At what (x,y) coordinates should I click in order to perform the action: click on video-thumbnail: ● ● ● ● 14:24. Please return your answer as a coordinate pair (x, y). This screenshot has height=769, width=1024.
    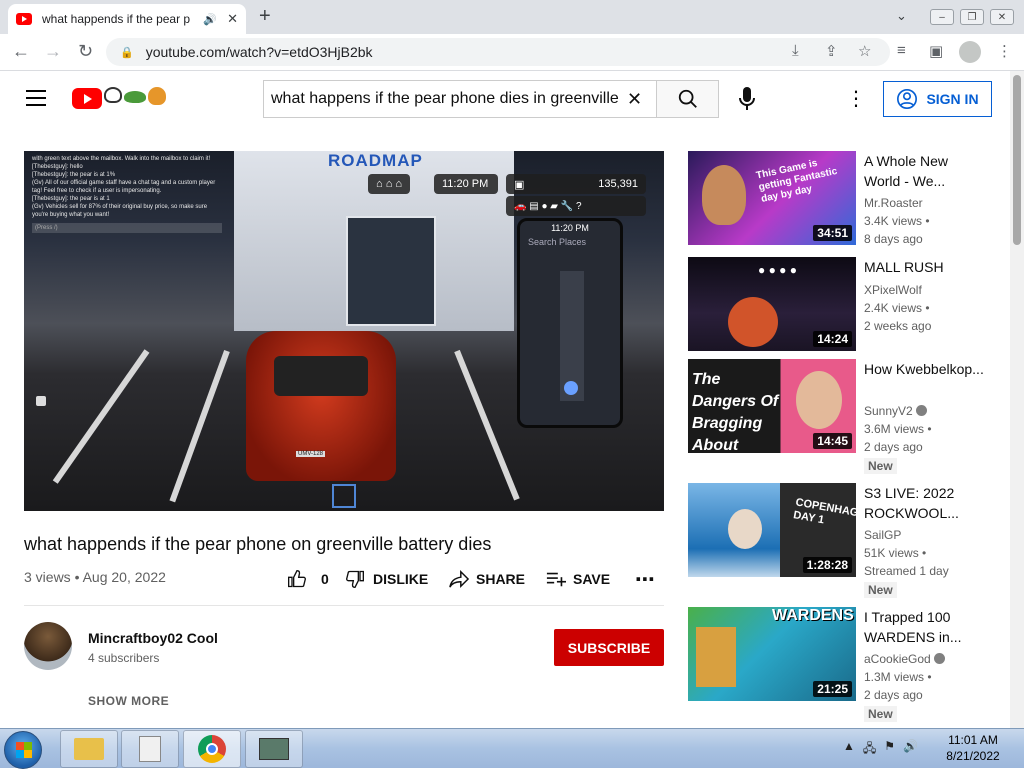
    Looking at the image, I should click on (772, 304).